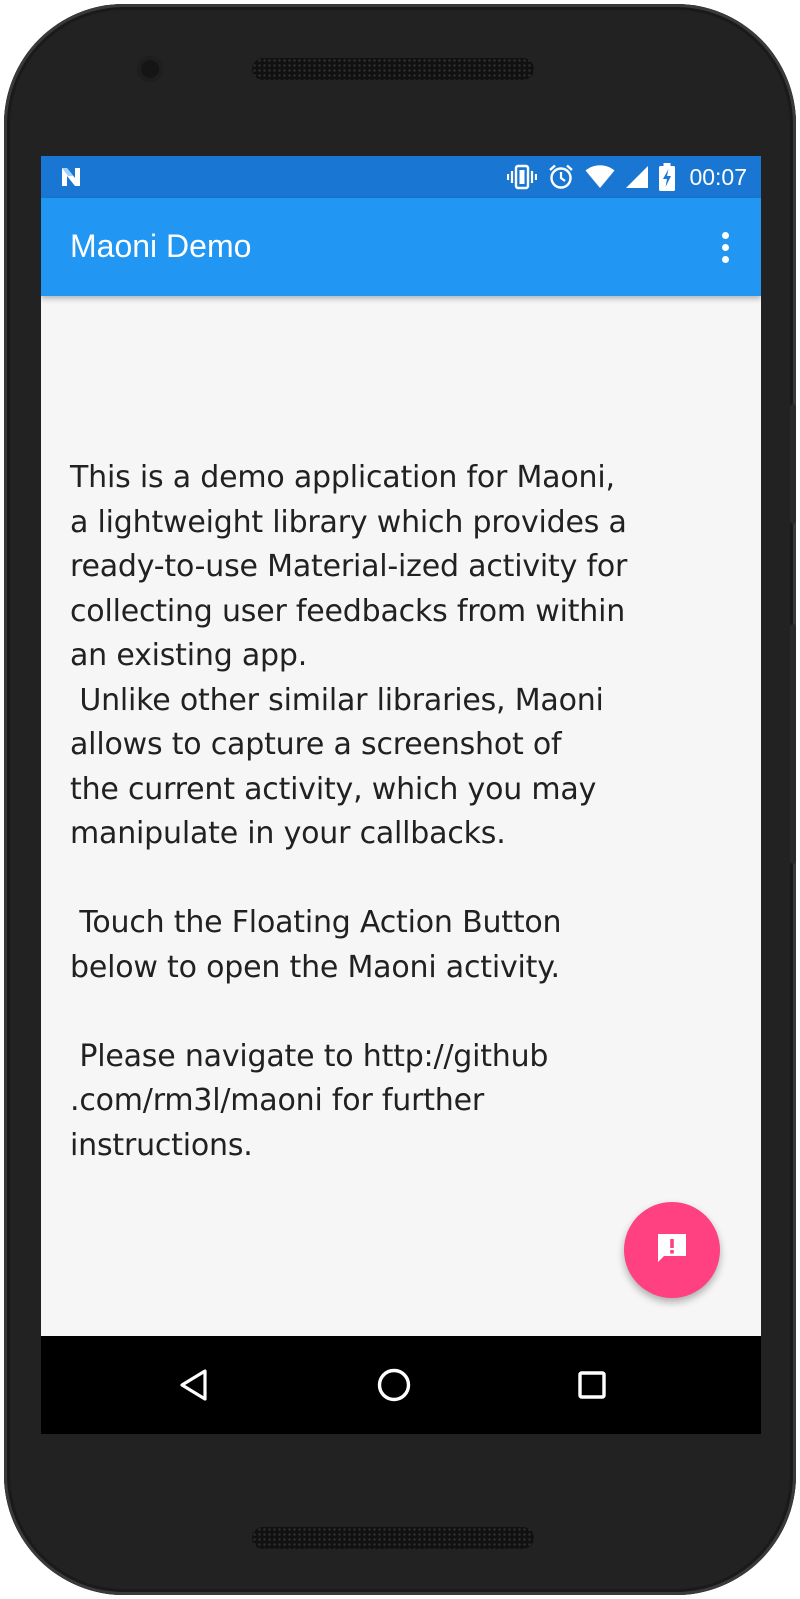 The image size is (800, 1599). Describe the element at coordinates (667, 177) in the screenshot. I see `battery-charging-icon` at that location.